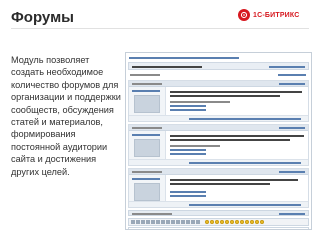  Describe the element at coordinates (42, 17) in the screenshot. I see `slide-title: Форумы` at that location.